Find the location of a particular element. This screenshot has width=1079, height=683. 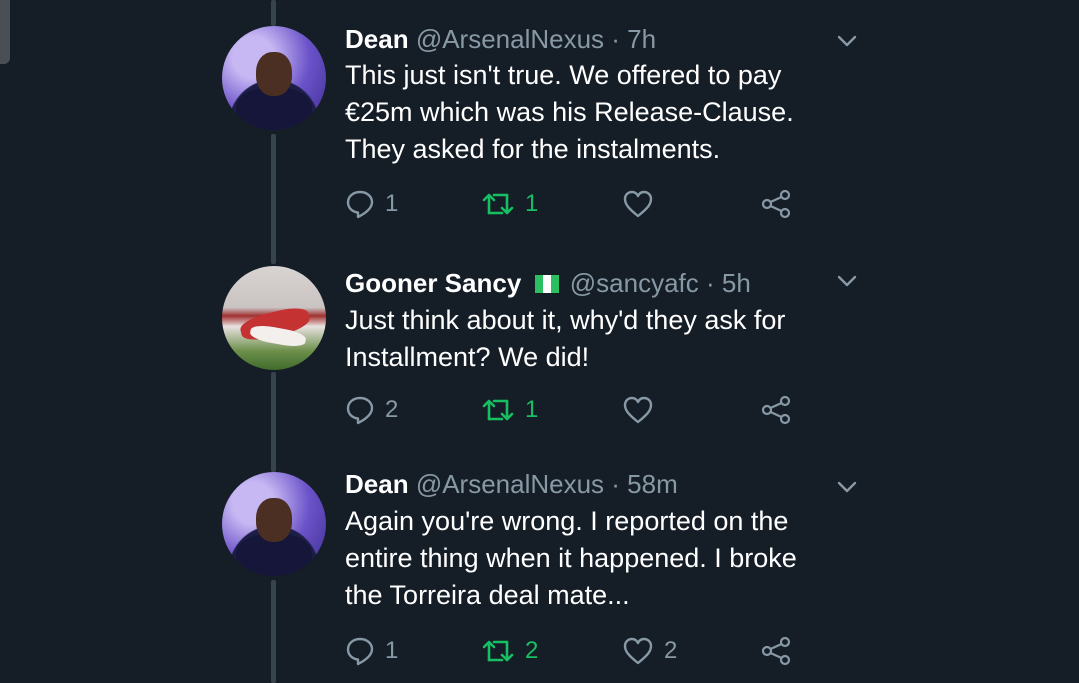

timestamp: · 7h is located at coordinates (633, 39).